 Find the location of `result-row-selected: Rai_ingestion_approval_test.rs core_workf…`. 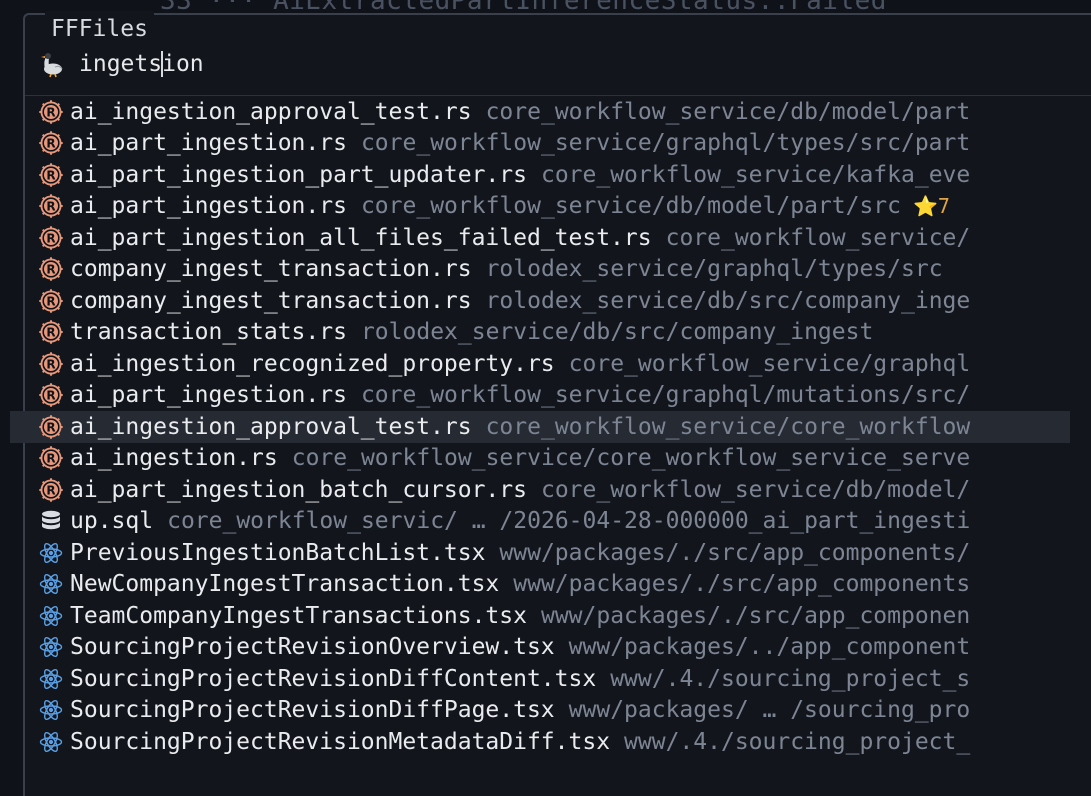

result-row-selected: Rai_ingestion_approval_test.rs core_workf… is located at coordinates (540, 427).